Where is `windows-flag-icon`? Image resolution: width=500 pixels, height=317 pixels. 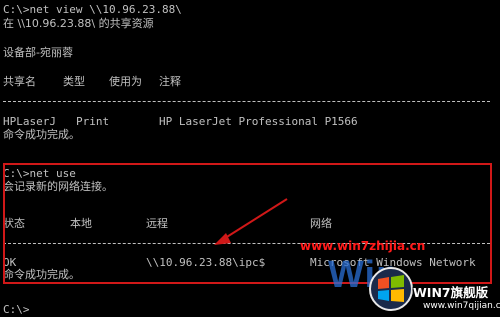
windows-flag-icon is located at coordinates (391, 289).